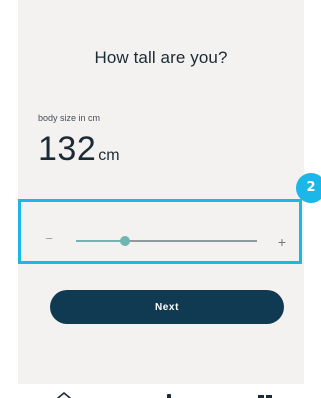  What do you see at coordinates (109, 155) in the screenshot?
I see `size-unit: cm` at bounding box center [109, 155].